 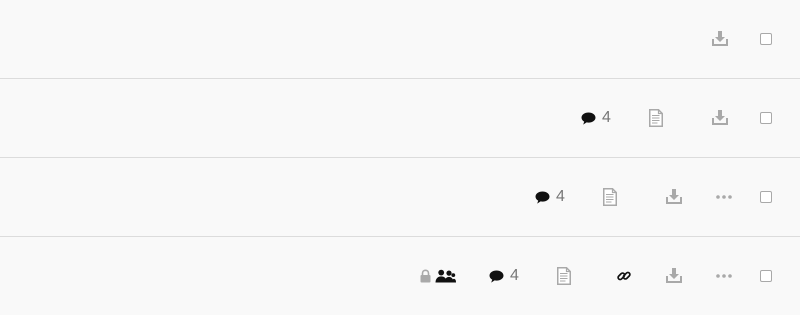 What do you see at coordinates (445, 276) in the screenshot?
I see `shared-users-icon` at bounding box center [445, 276].